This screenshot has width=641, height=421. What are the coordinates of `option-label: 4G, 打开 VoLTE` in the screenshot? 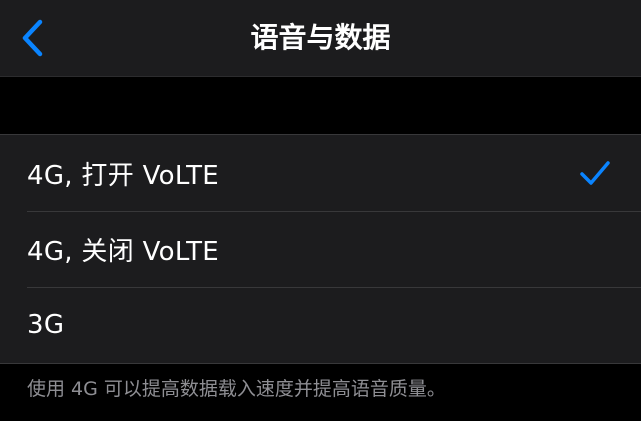 It's located at (123, 175).